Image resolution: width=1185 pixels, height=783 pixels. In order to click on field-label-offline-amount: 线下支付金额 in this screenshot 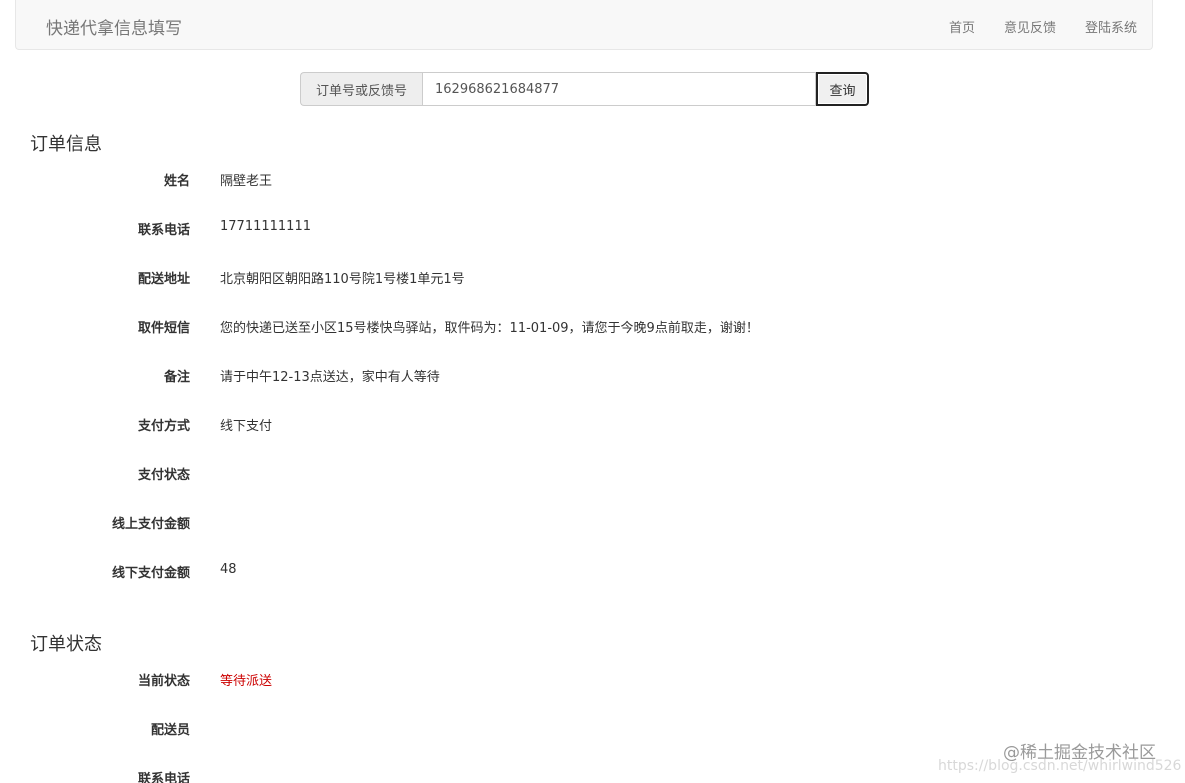, I will do `click(150, 573)`.